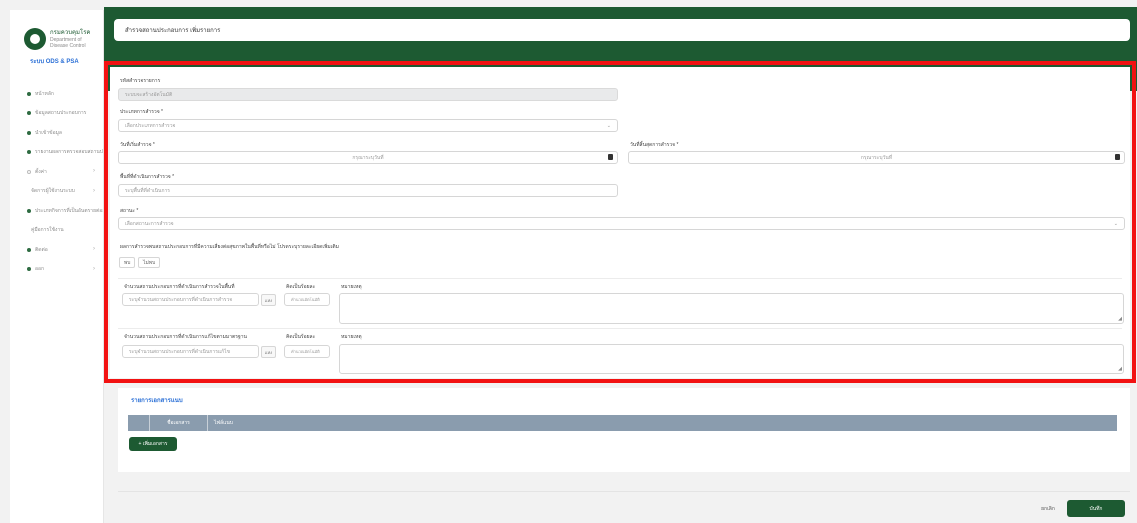  Describe the element at coordinates (61, 113) in the screenshot. I see `sidebar-item-label: ข้อมูลสถานประกอบการ` at that location.